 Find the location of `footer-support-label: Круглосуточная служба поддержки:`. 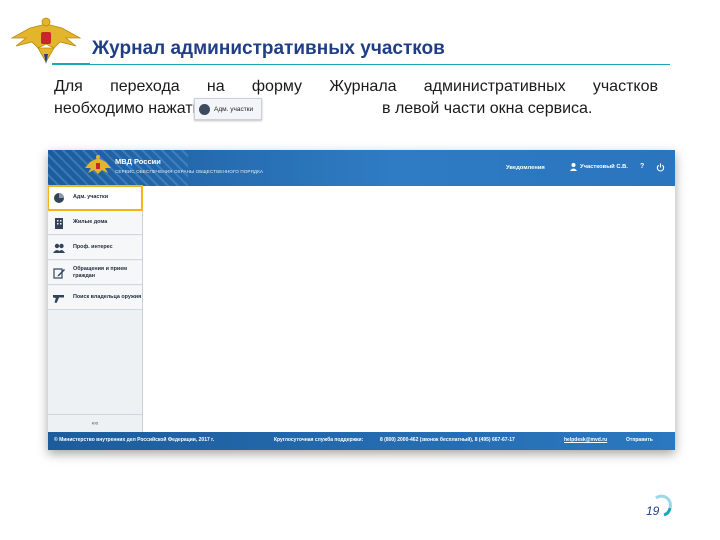

footer-support-label: Круглосуточная служба поддержки: is located at coordinates (319, 440).